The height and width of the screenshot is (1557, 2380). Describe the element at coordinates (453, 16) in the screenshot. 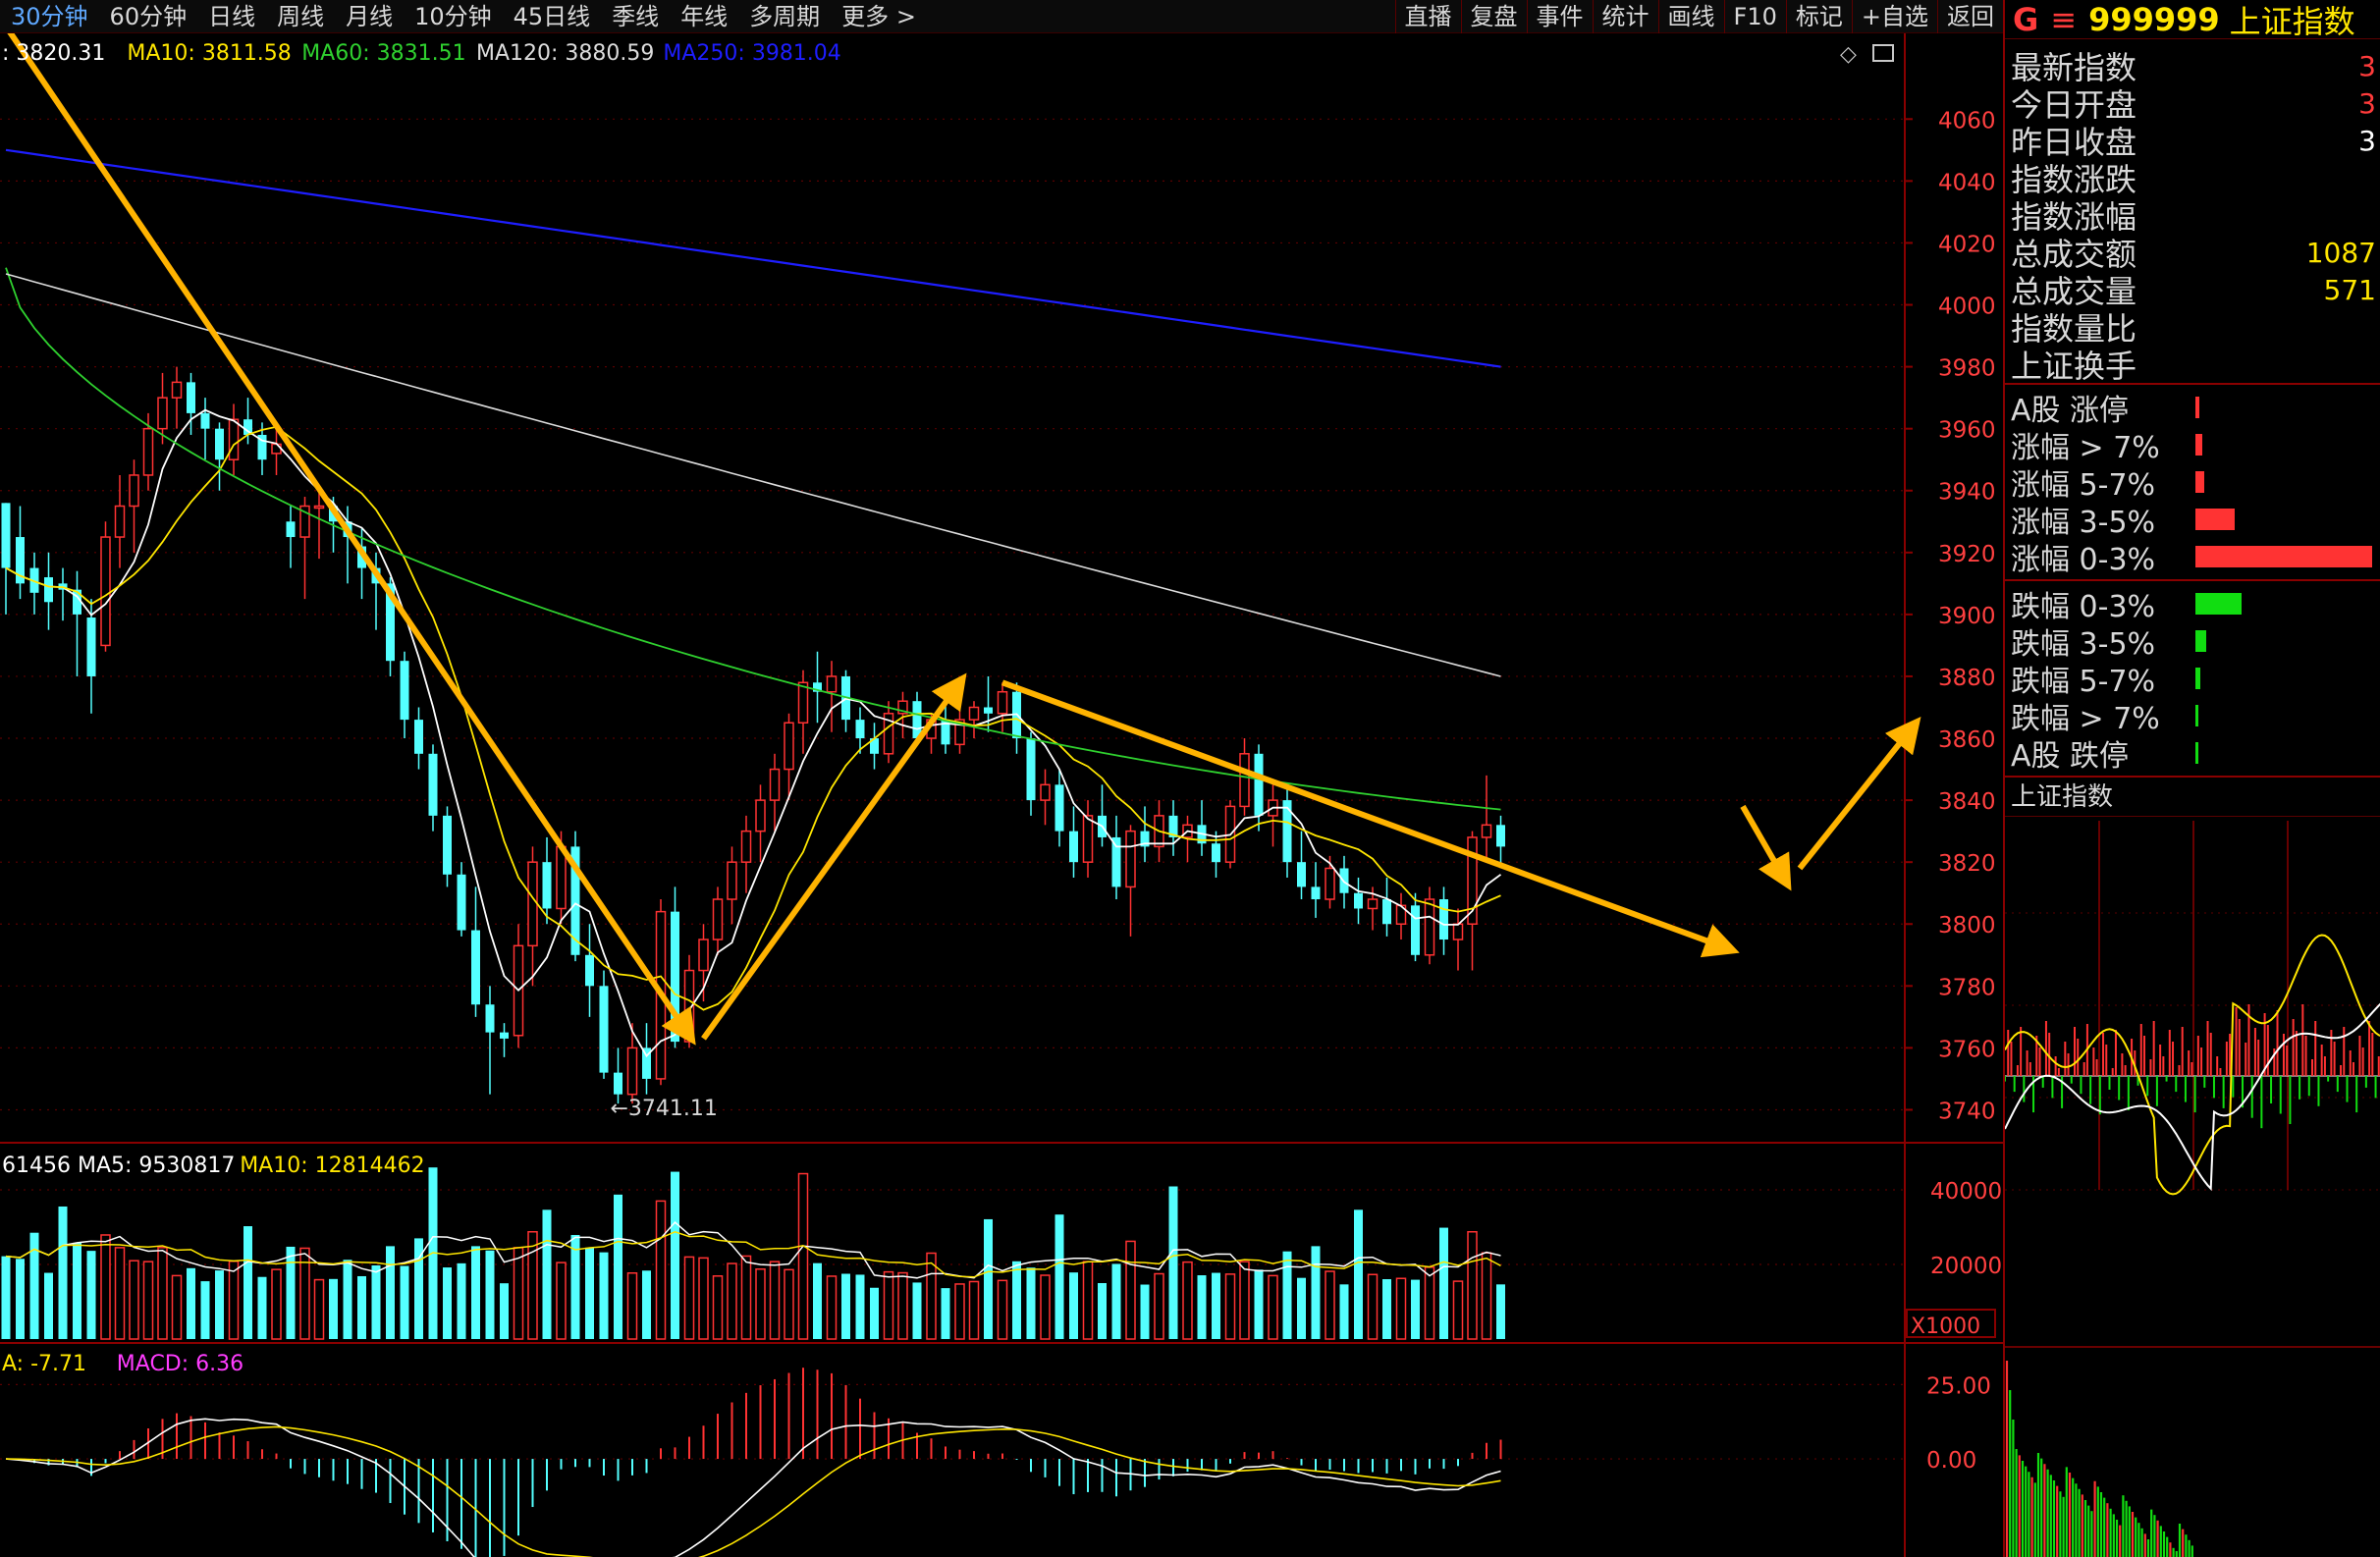

I see `period-tab: 10分钟` at that location.